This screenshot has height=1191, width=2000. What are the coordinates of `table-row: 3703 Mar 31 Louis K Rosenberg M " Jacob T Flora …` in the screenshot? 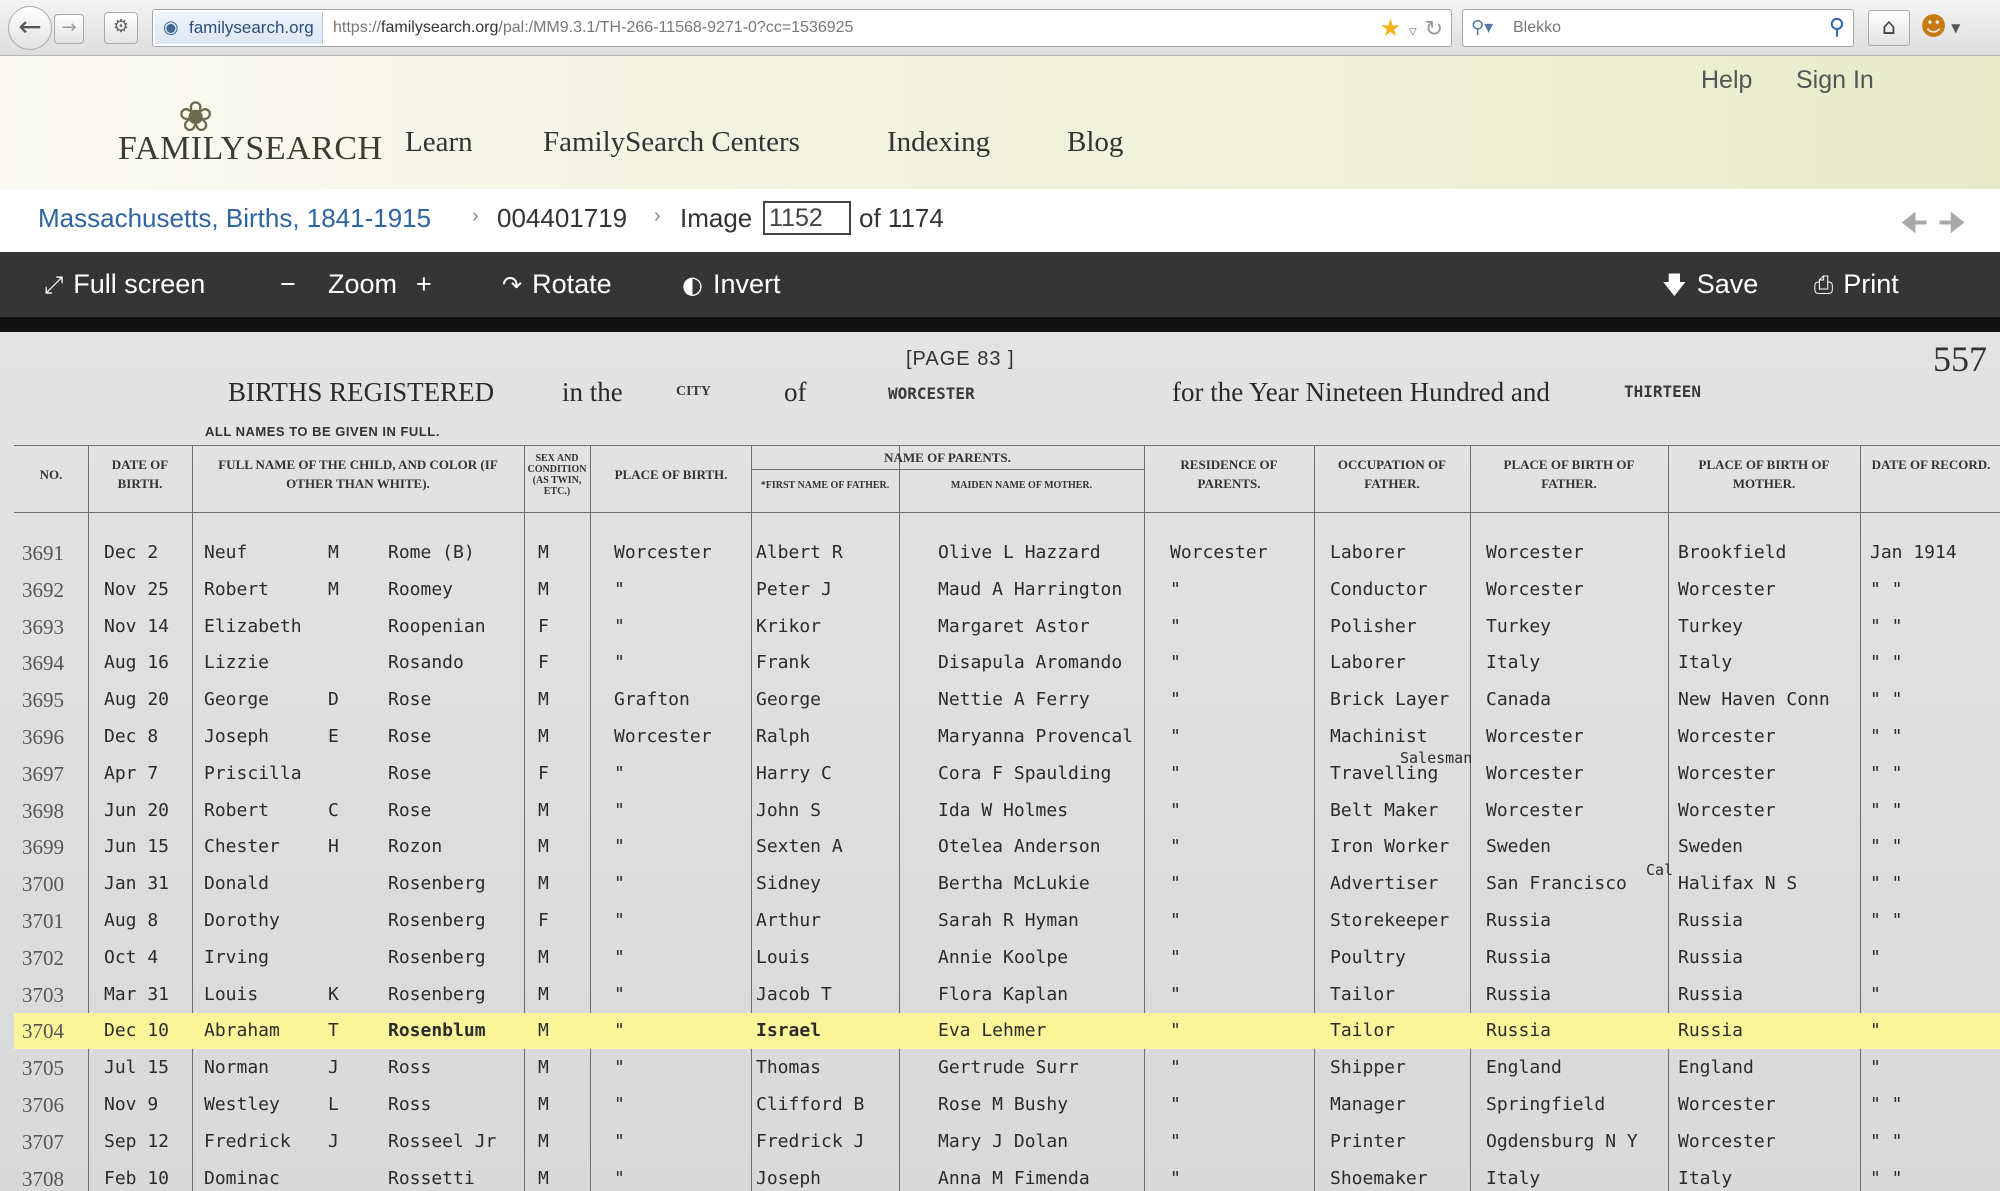 It's located at (1007, 995).